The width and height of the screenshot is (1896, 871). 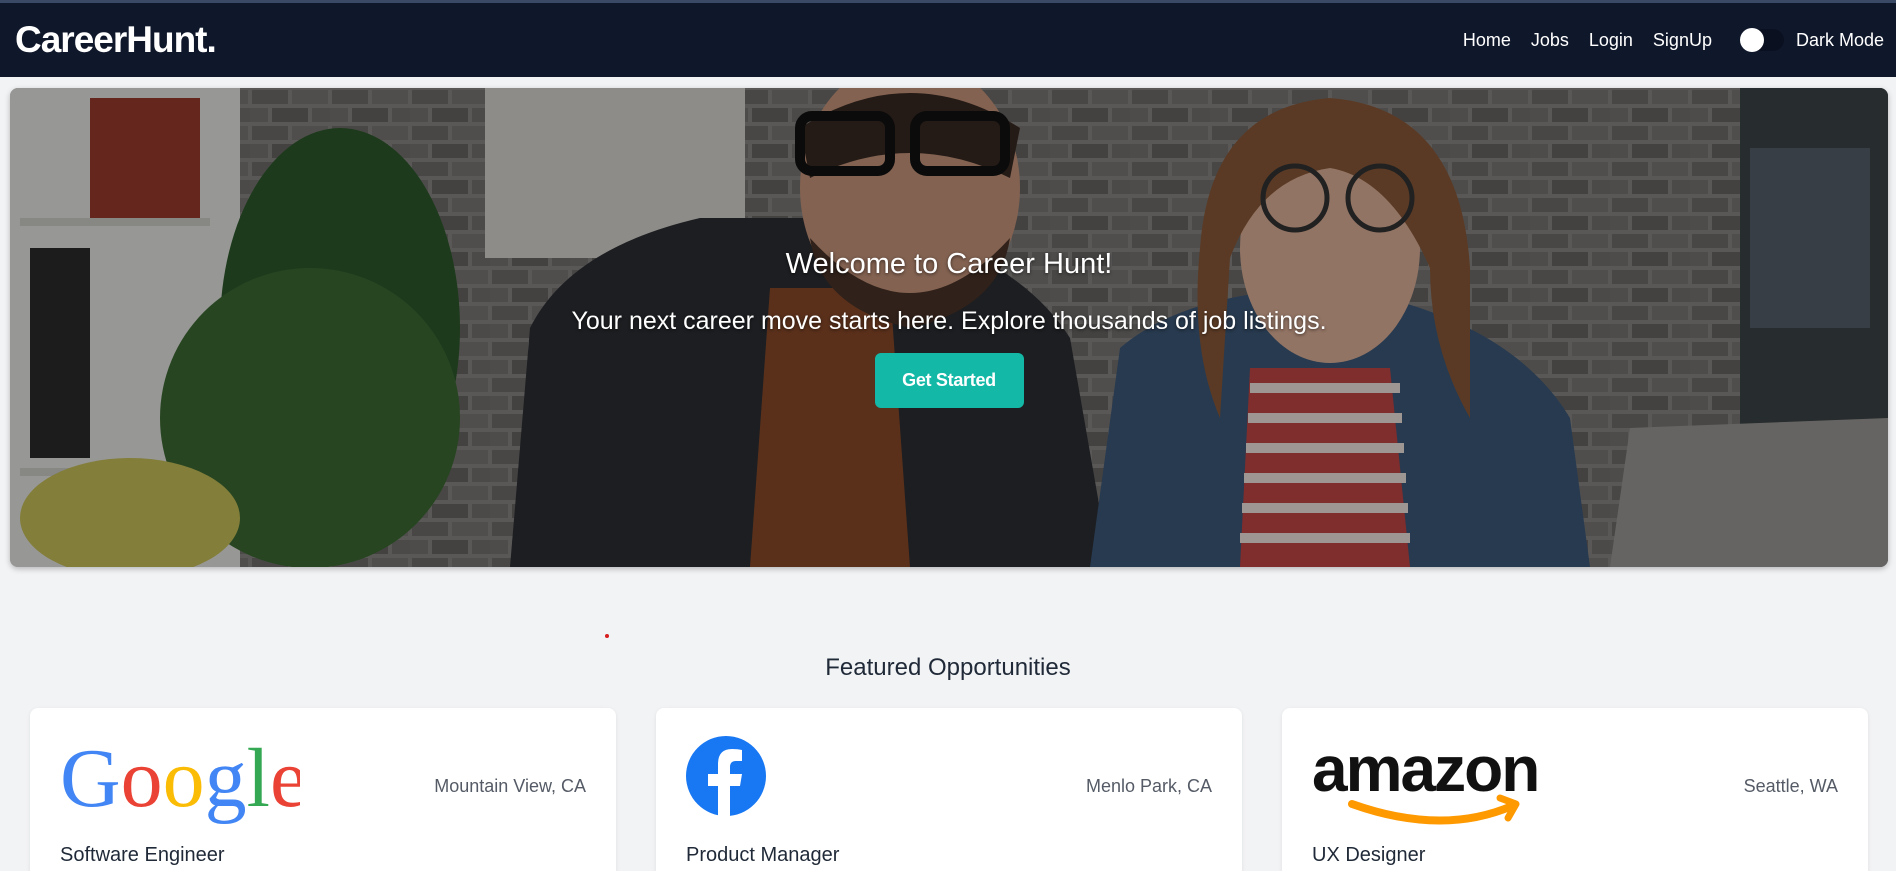 I want to click on job-location: Seattle, WA, so click(x=1790, y=786).